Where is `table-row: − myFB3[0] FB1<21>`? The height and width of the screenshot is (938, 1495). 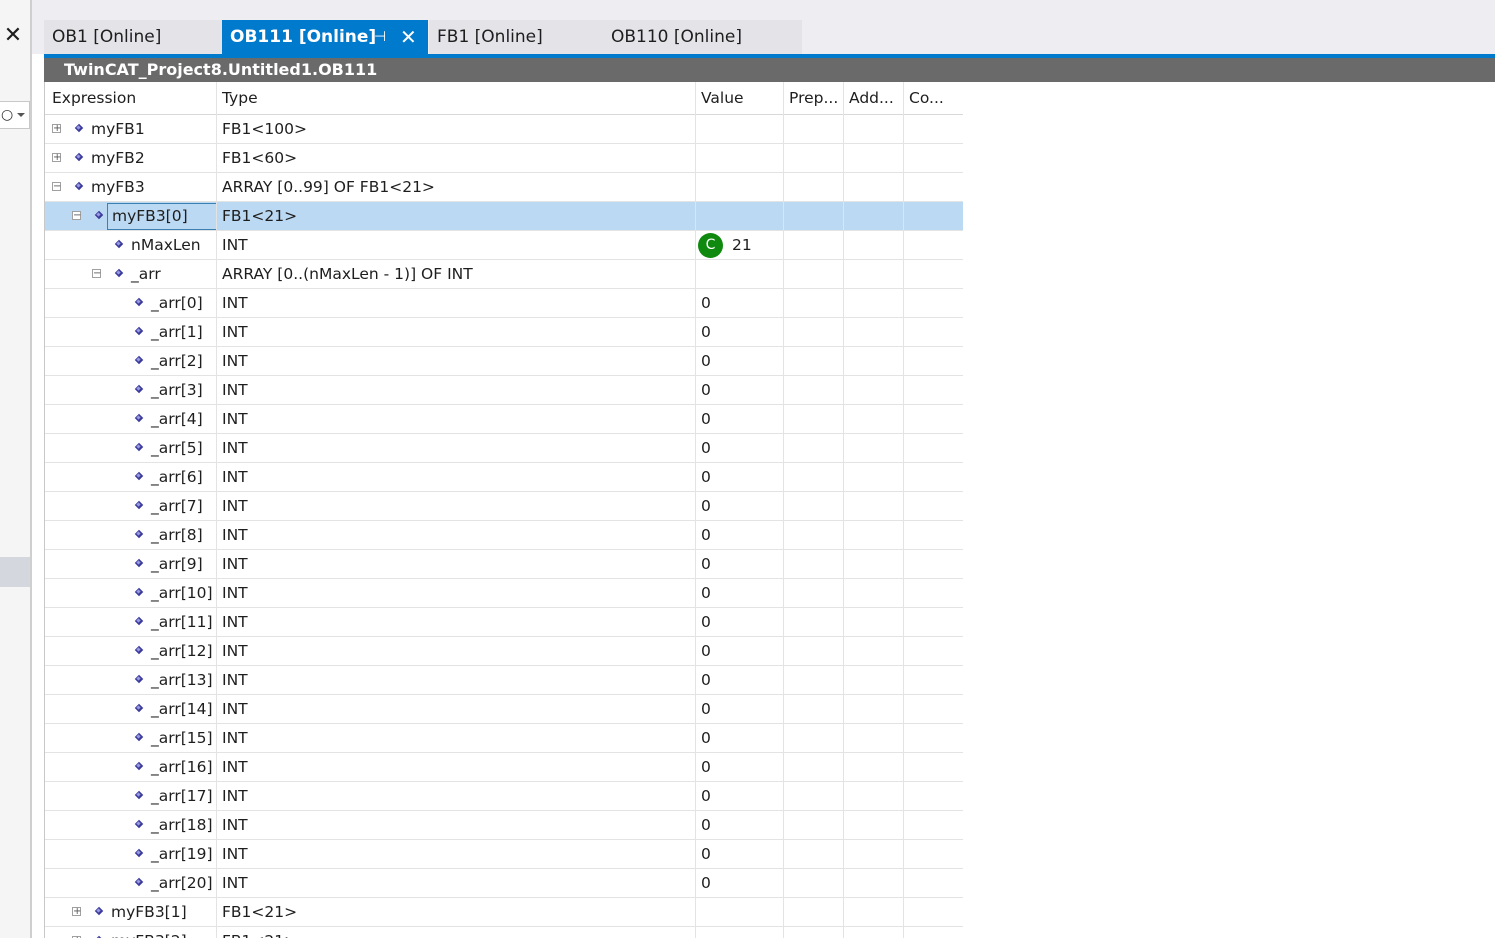
table-row: − myFB3[0] FB1<21> is located at coordinates (504, 216).